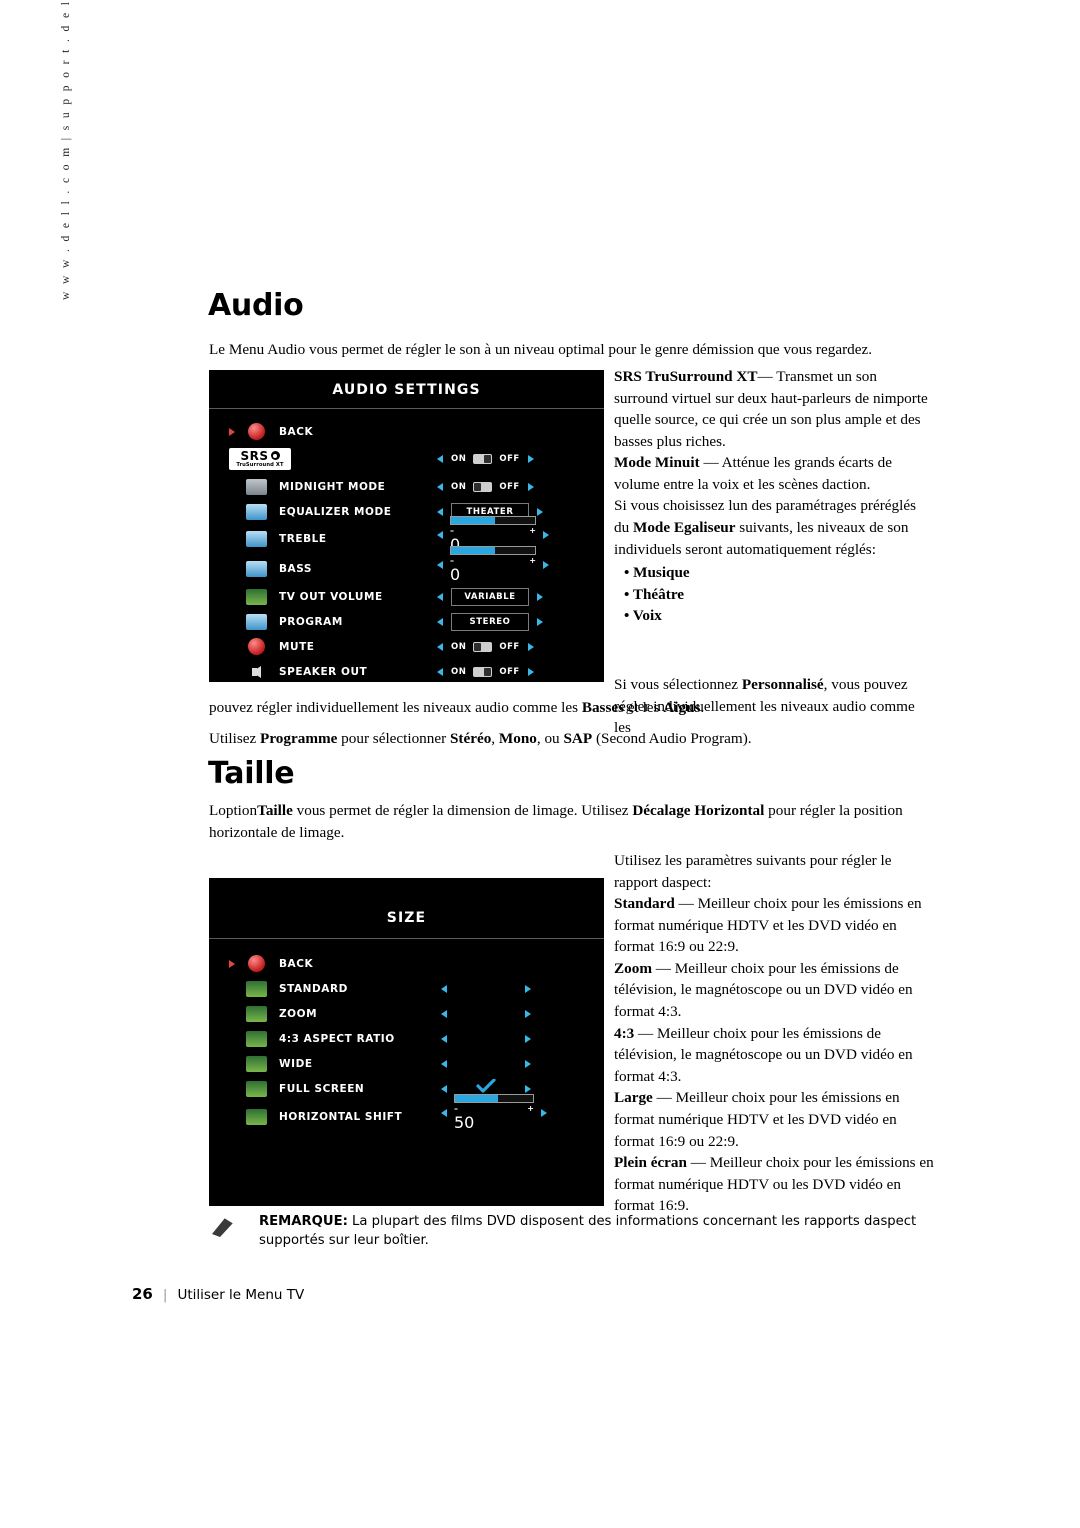  Describe the element at coordinates (235, 738) in the screenshot. I see `prog-pre: Utilisez` at that location.